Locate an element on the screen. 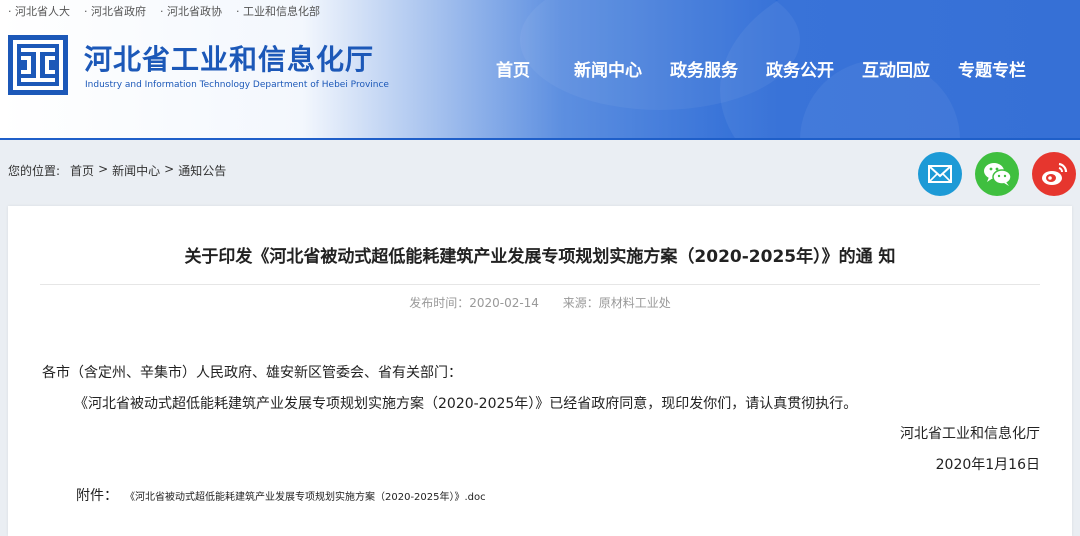 The width and height of the screenshot is (1080, 536). site-name: 河北省工业和信息化厅 is located at coordinates (229, 58).